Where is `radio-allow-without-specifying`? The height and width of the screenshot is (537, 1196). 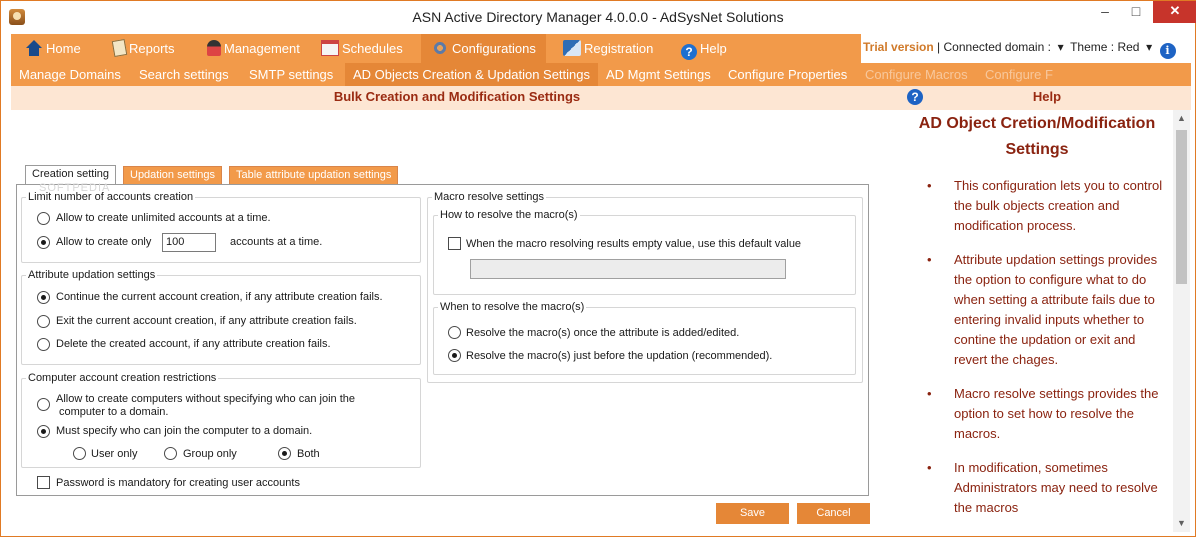 radio-allow-without-specifying is located at coordinates (43, 404).